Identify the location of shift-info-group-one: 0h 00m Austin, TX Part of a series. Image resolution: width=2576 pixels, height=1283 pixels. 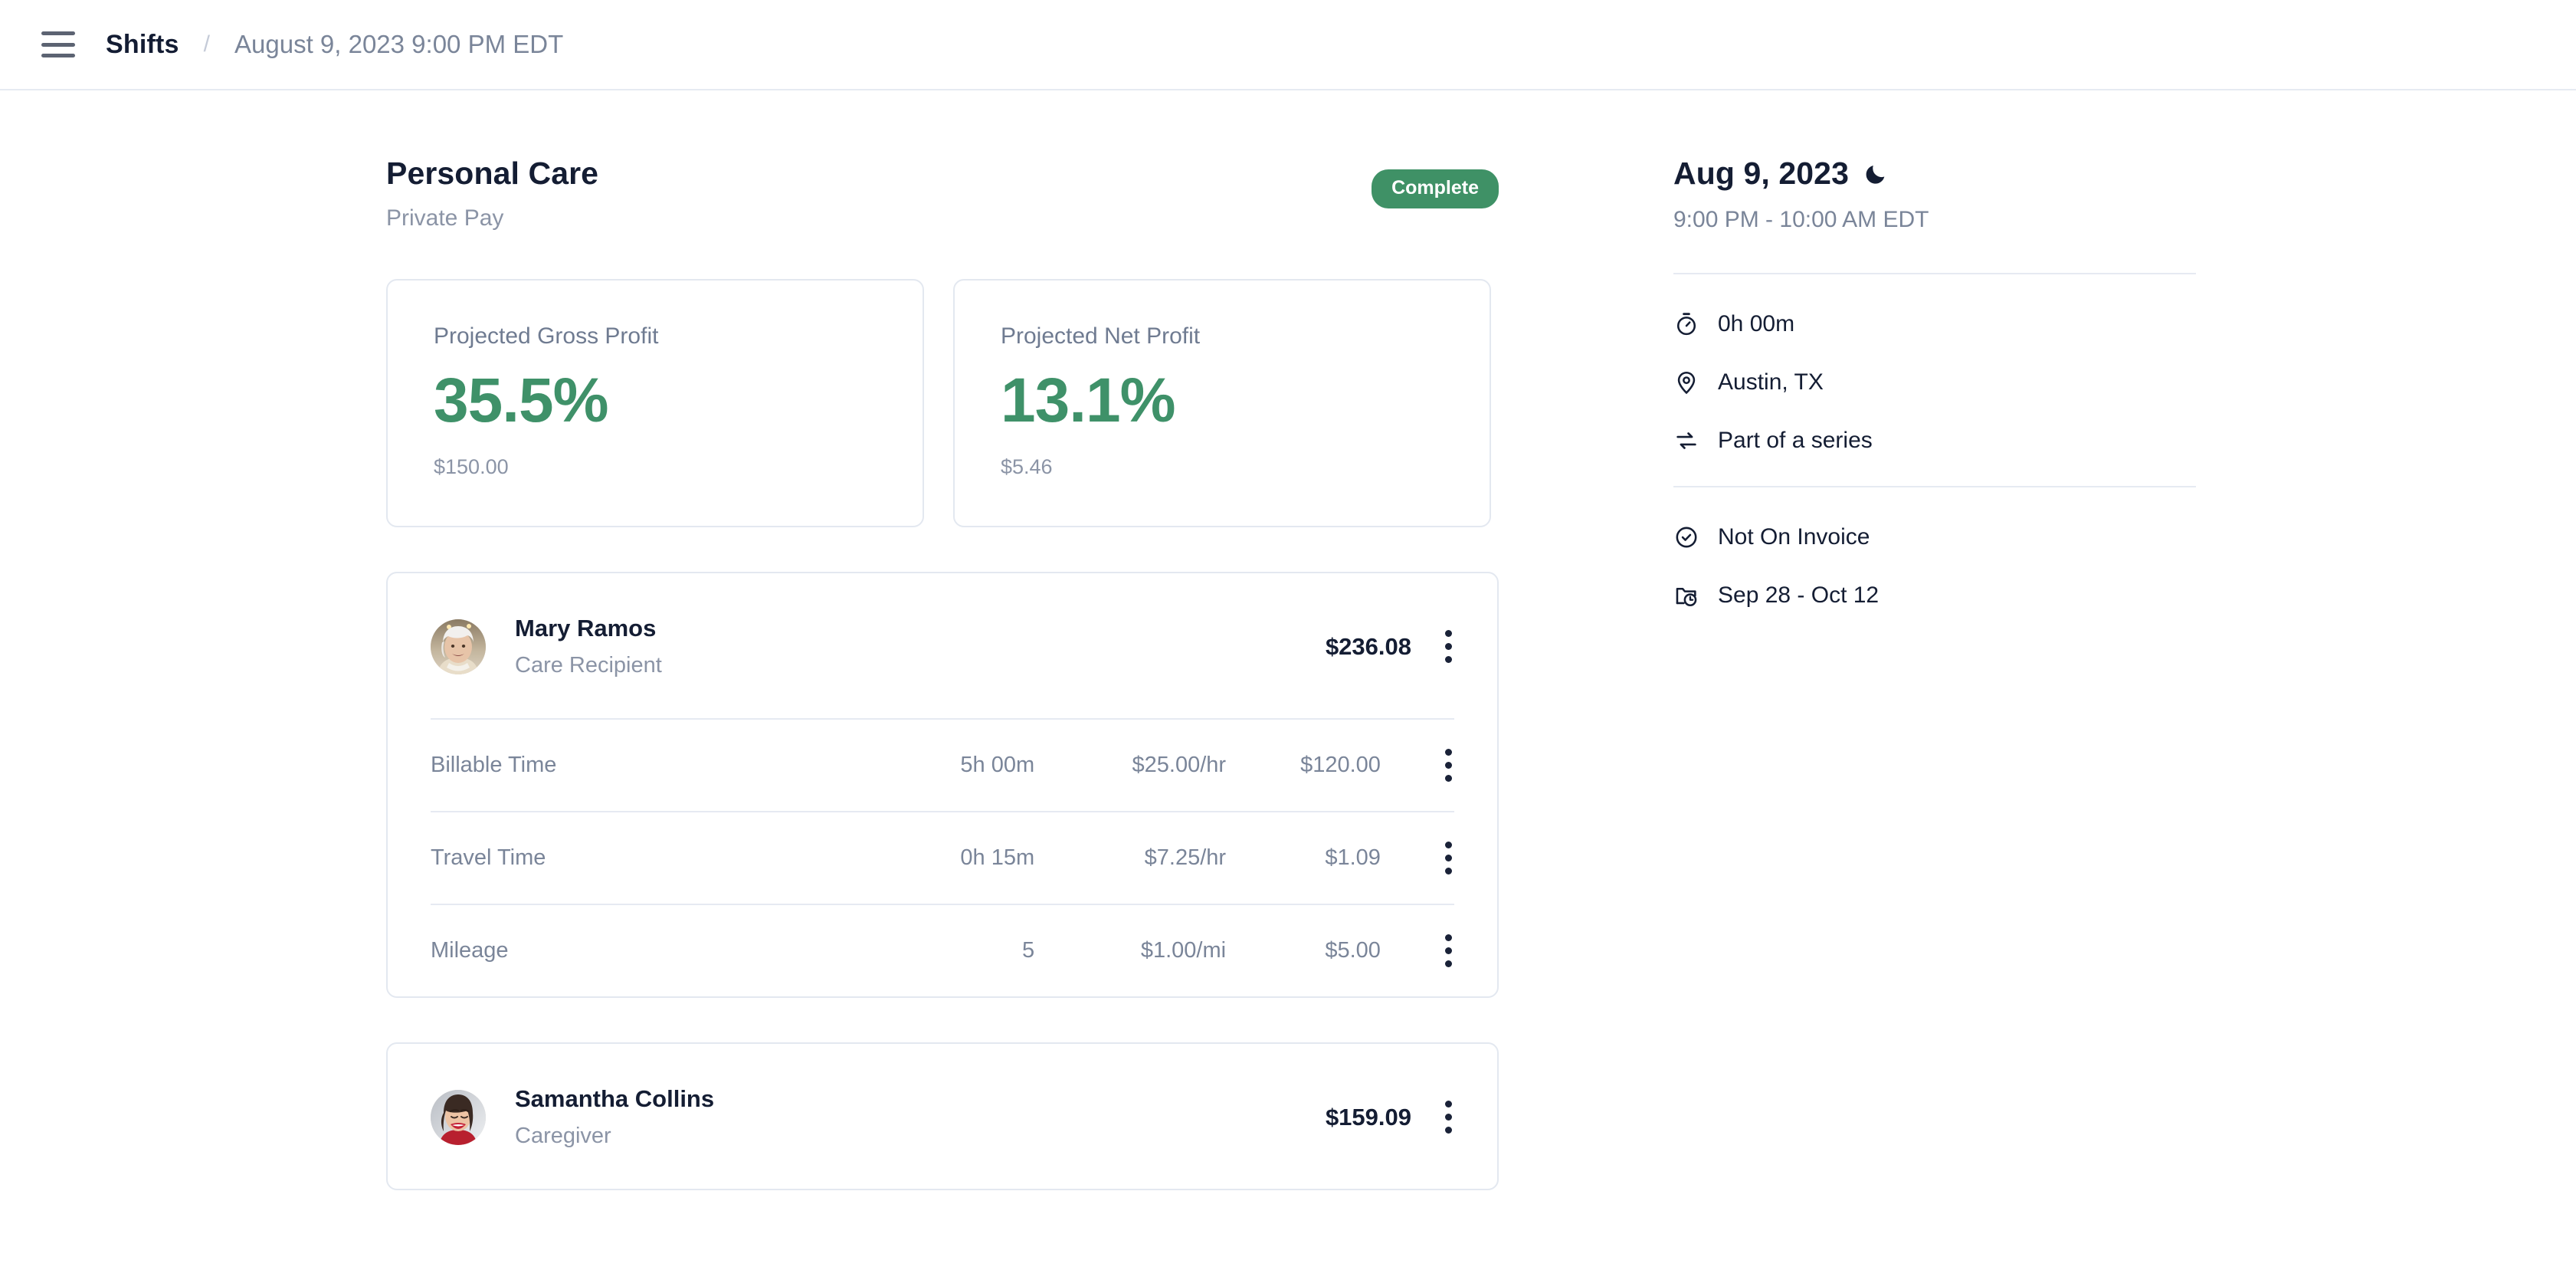
(1934, 382).